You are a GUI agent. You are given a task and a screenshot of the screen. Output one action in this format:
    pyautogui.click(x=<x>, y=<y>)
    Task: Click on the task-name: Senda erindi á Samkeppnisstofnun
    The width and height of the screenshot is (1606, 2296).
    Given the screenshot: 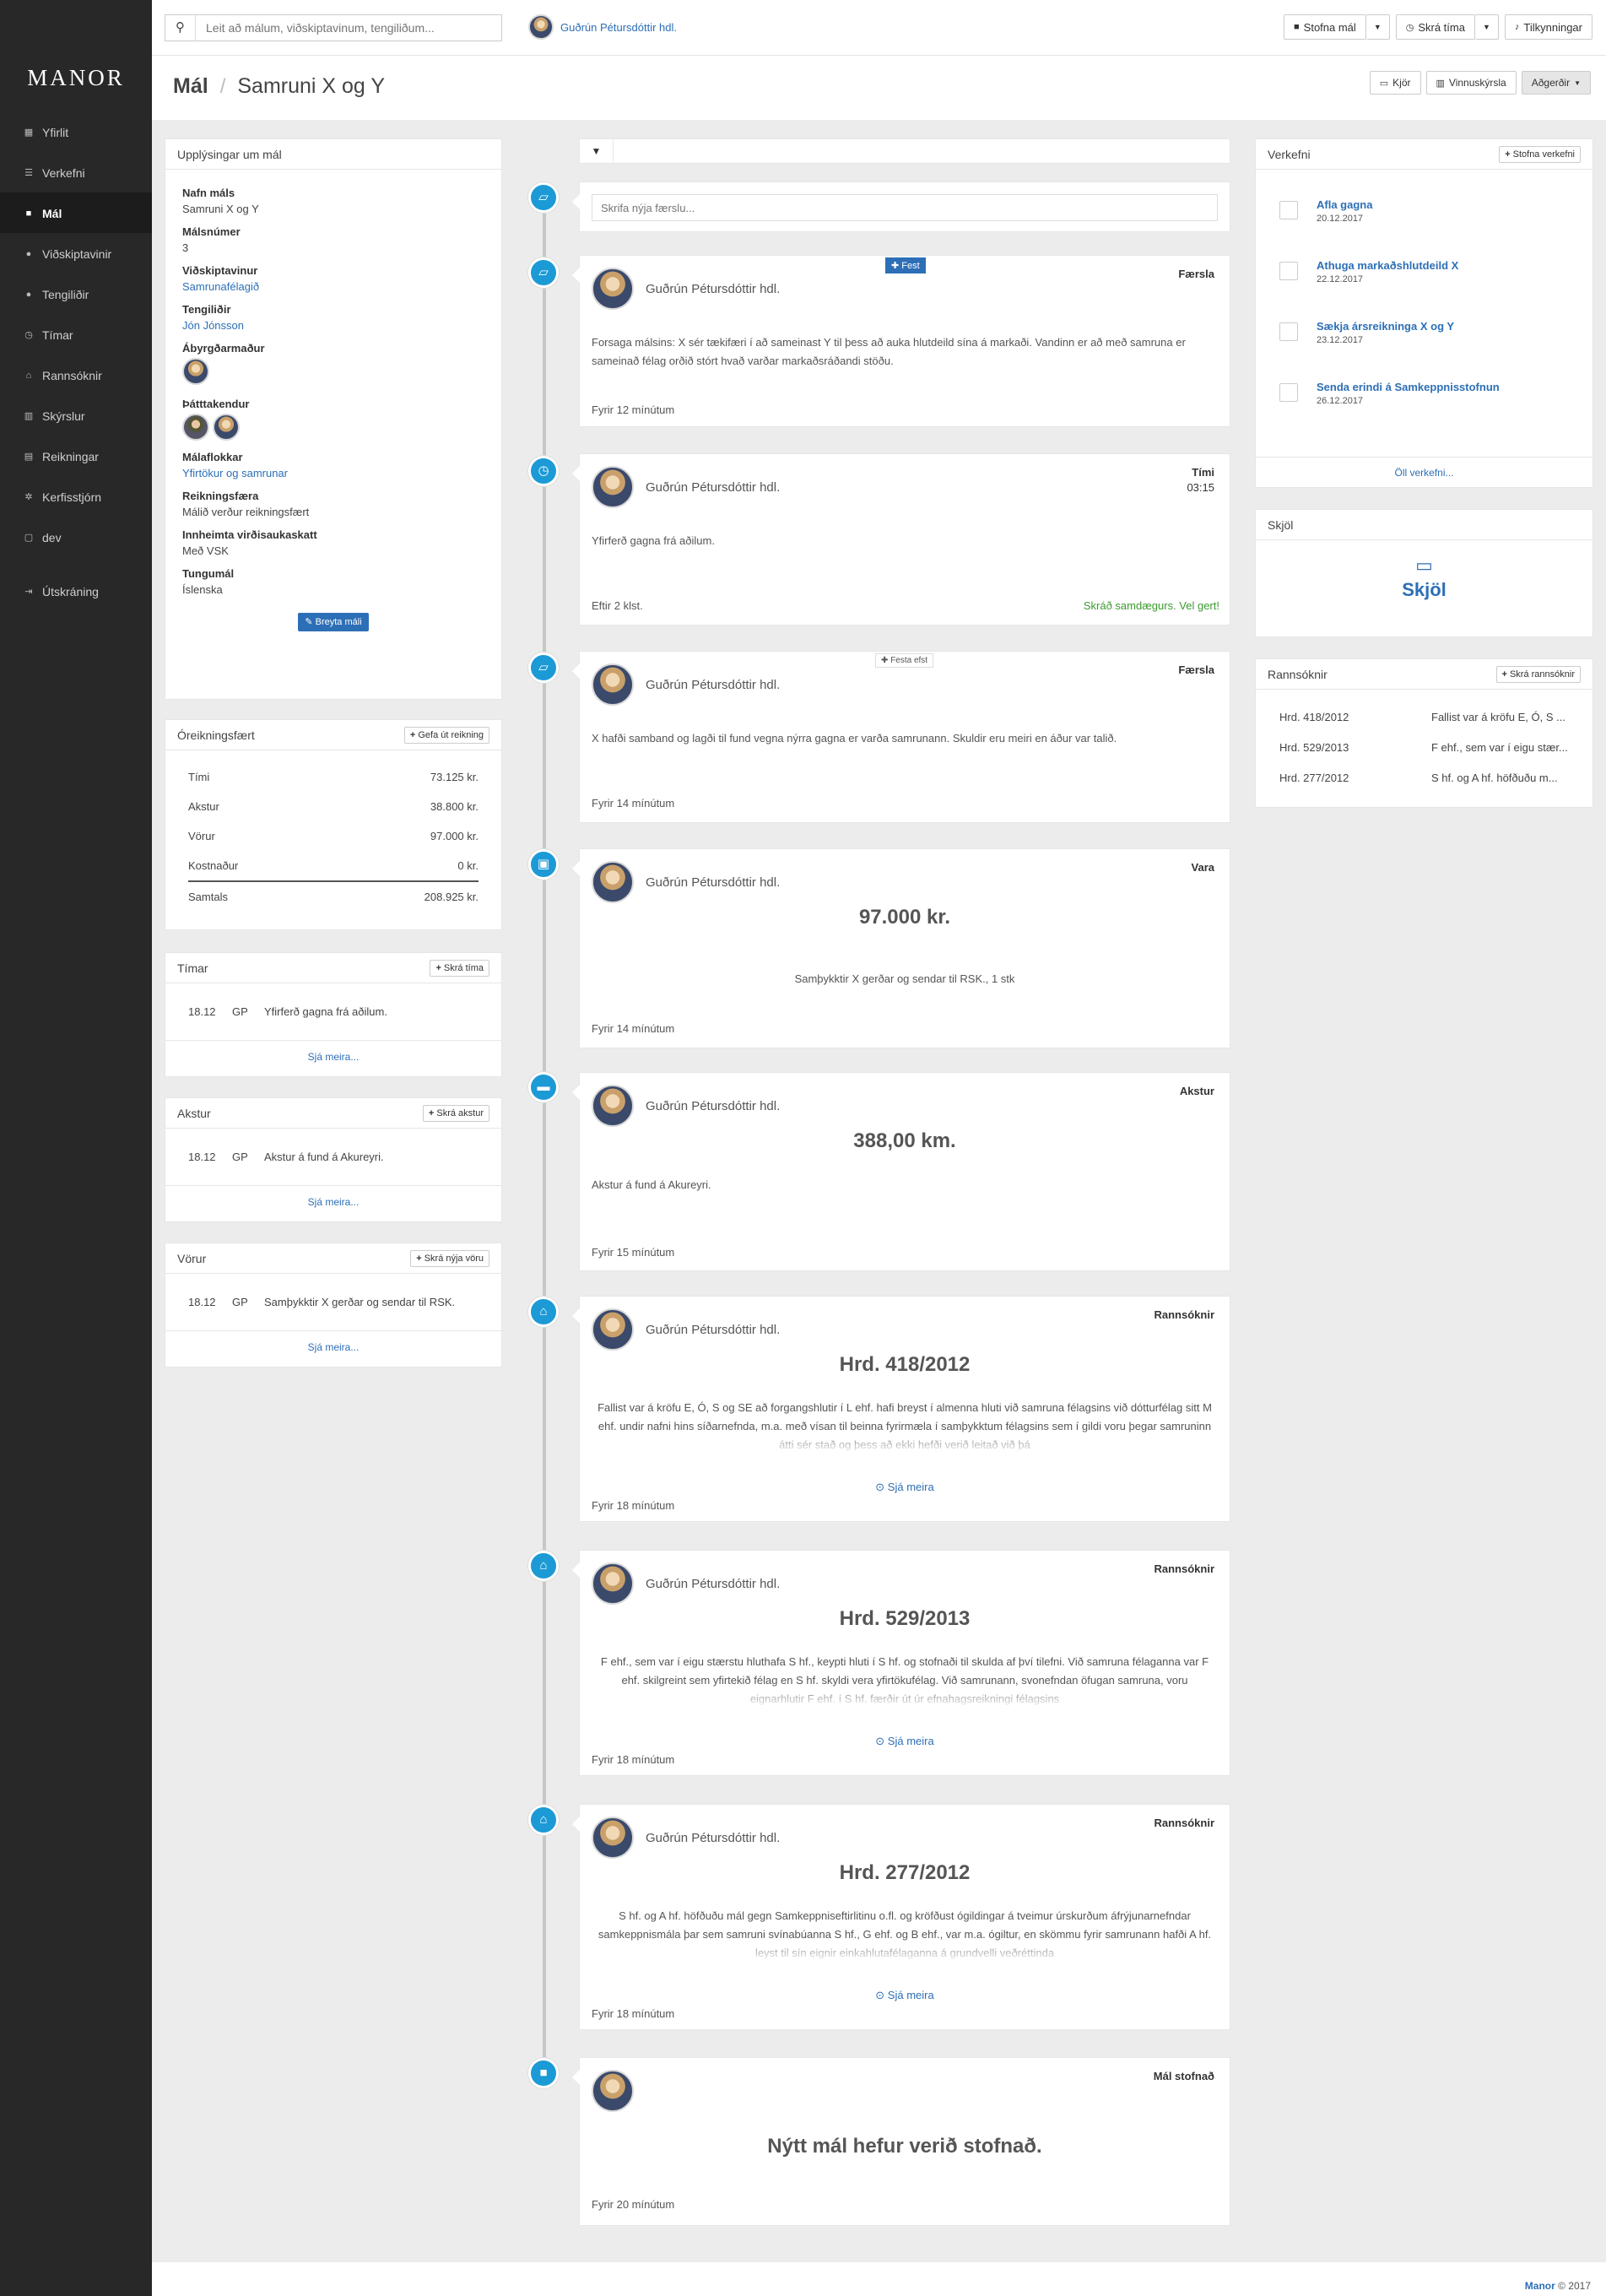 What is the action you would take?
    pyautogui.click(x=1409, y=387)
    